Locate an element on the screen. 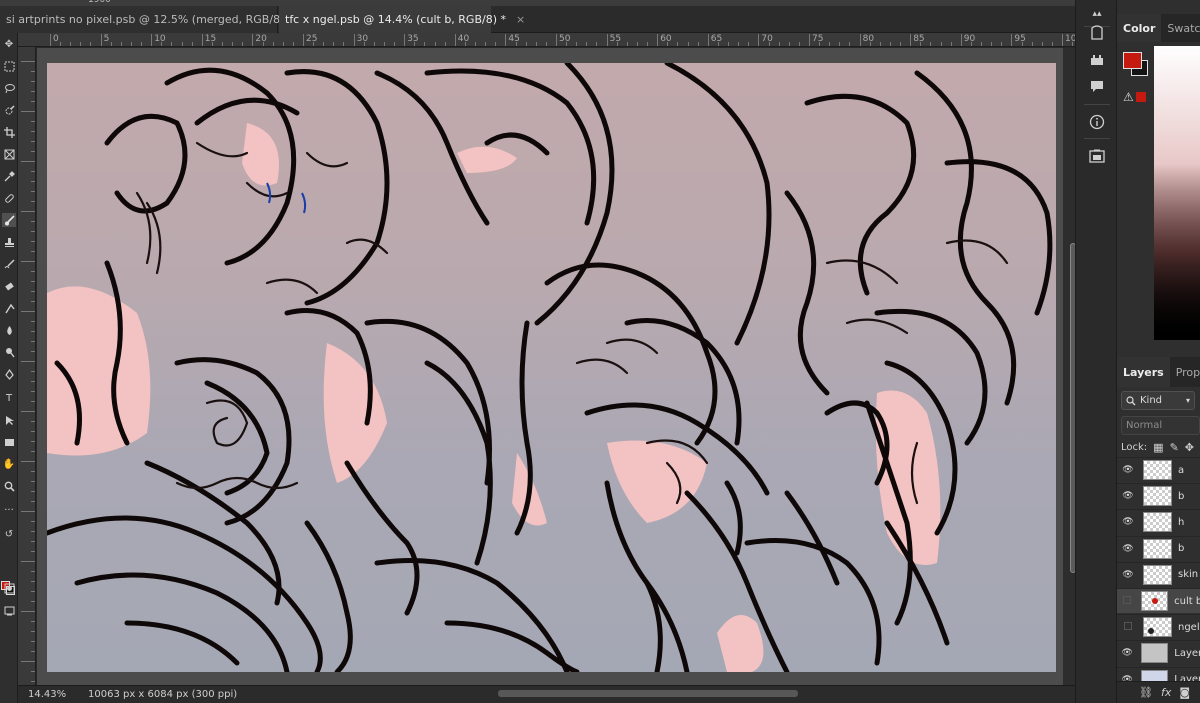 The image size is (1200, 703). out-of-gamut-warning-icon: ⚠ is located at coordinates (1128, 97).